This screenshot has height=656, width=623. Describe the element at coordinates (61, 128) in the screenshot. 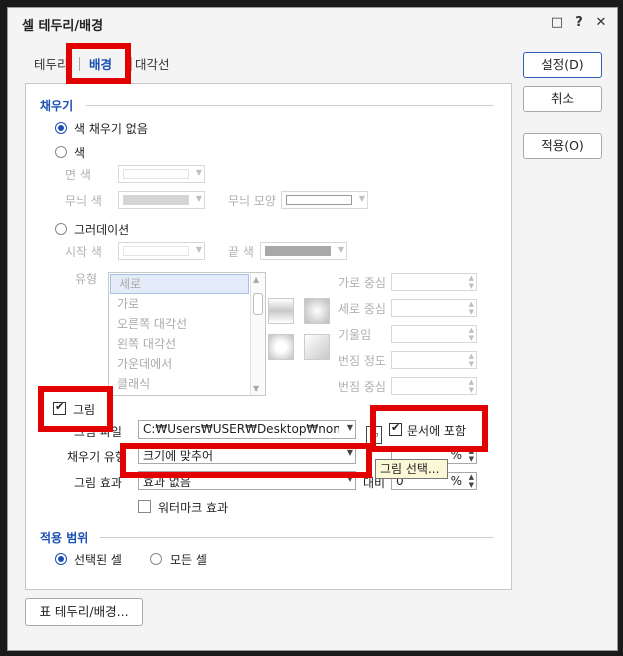

I see `no-fill-radio` at that location.